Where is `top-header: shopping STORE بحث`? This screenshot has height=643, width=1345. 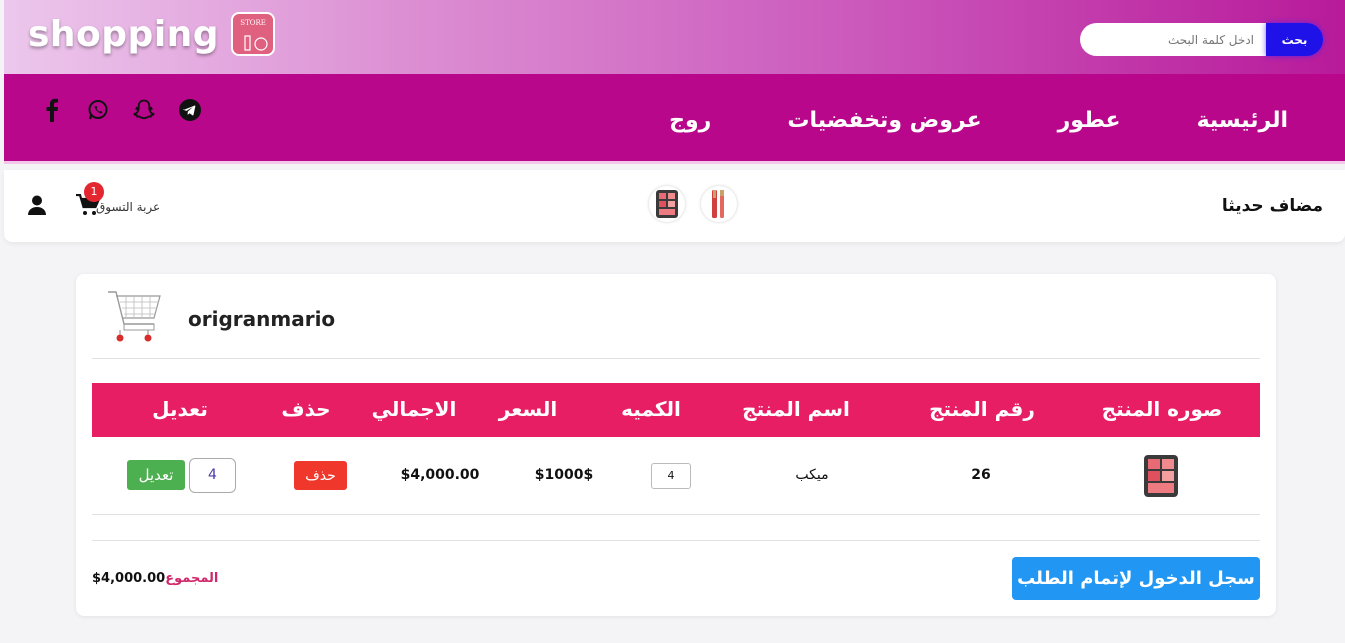
top-header: shopping STORE بحث is located at coordinates (674, 37).